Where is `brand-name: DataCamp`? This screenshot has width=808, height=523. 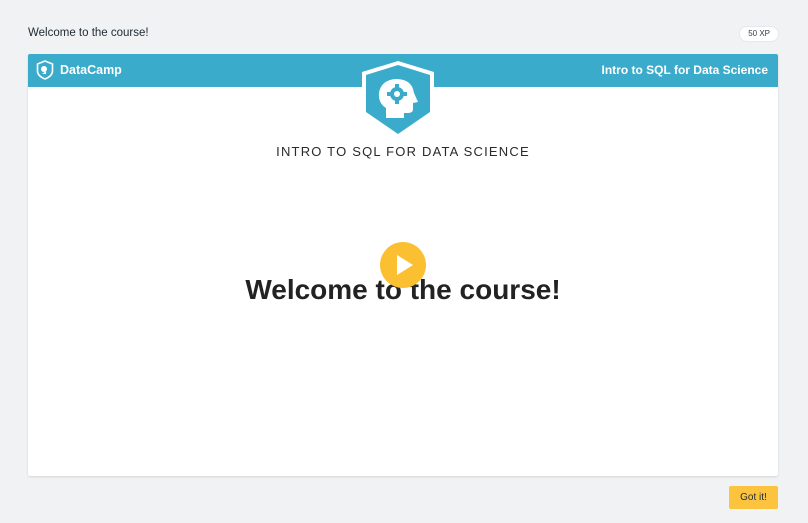 brand-name: DataCamp is located at coordinates (91, 70).